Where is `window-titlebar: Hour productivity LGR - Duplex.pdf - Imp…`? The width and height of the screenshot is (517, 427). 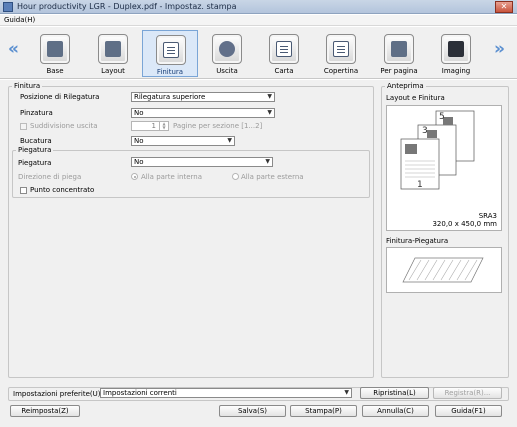 window-titlebar: Hour productivity LGR - Duplex.pdf - Imp… is located at coordinates (258, 7).